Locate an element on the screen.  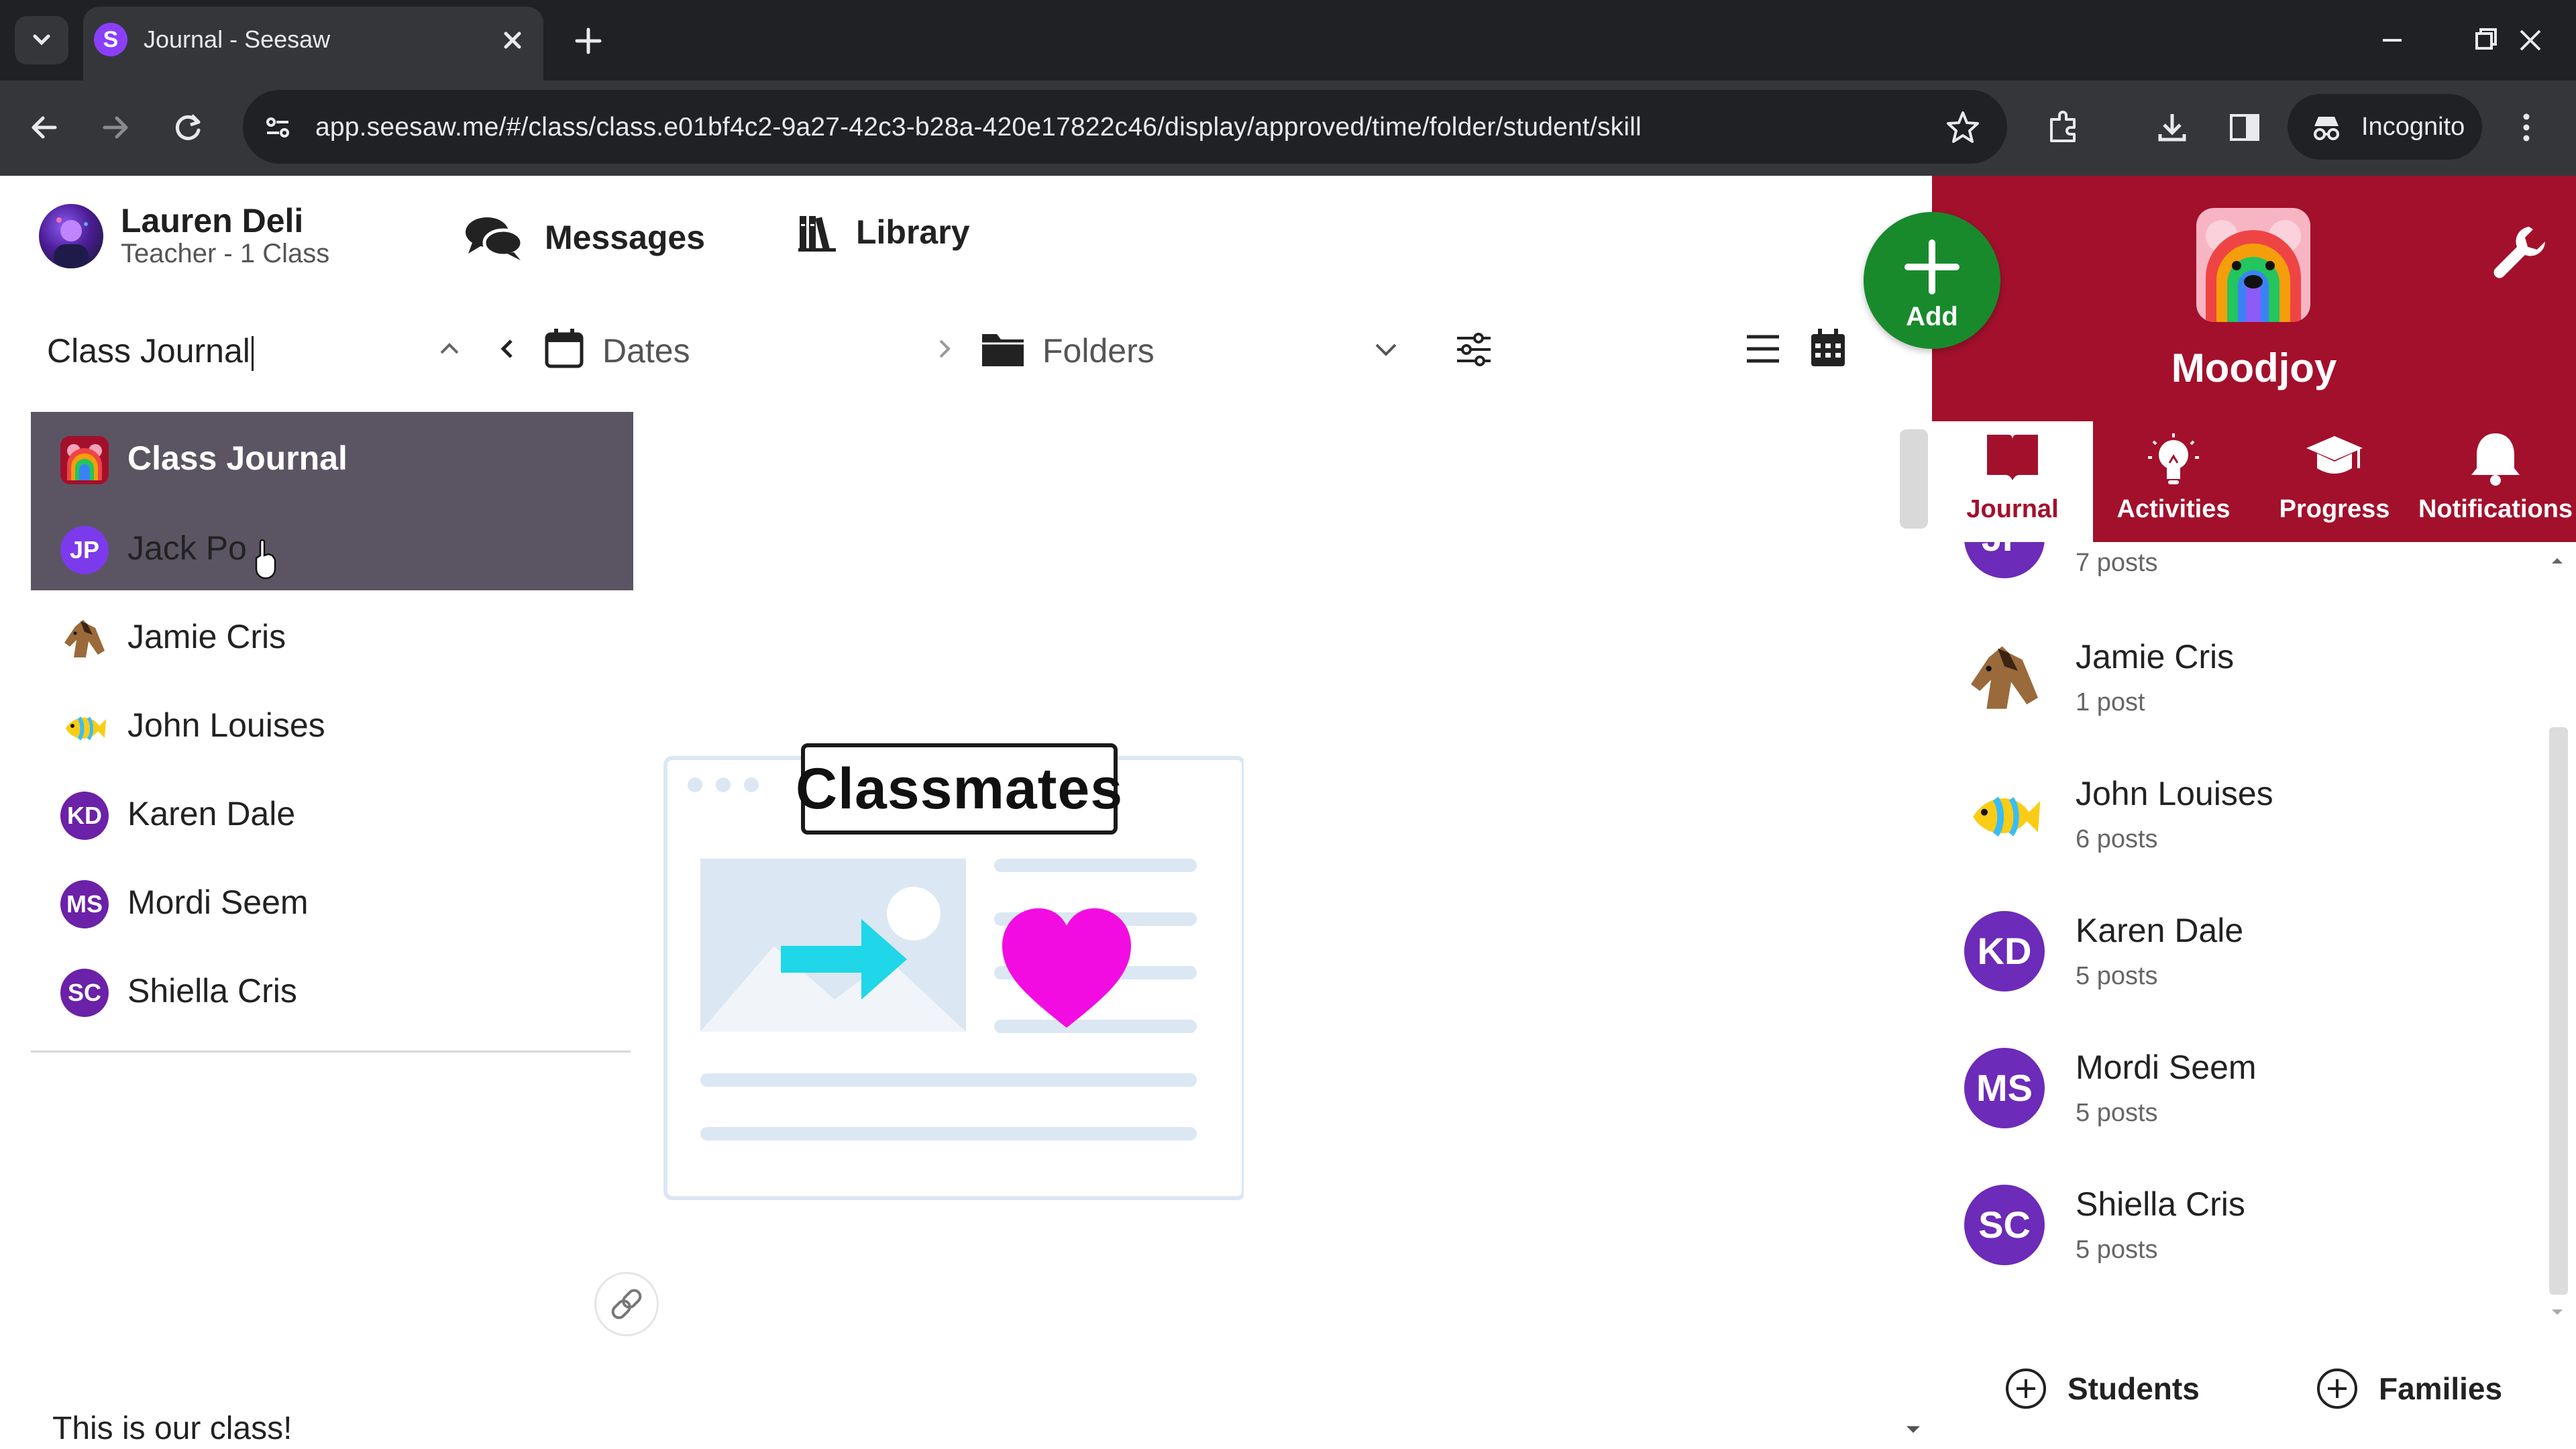
wrench-settings-icon is located at coordinates (2519, 251).